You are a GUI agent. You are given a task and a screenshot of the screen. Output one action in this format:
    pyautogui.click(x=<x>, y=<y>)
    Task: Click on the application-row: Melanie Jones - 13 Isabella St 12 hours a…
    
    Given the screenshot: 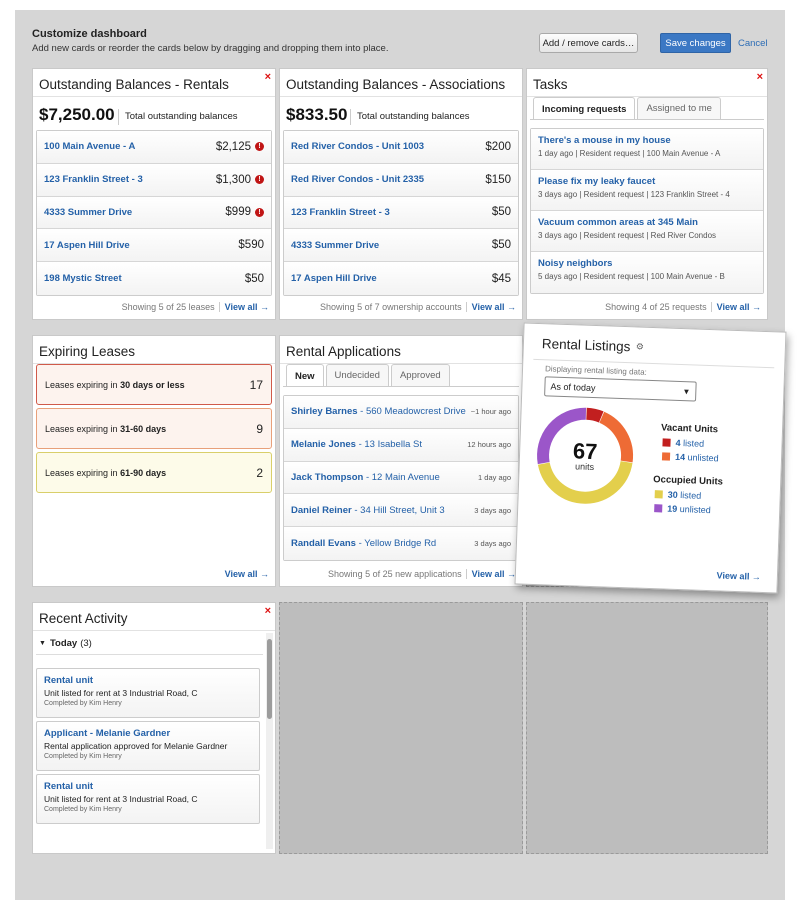 What is the action you would take?
    pyautogui.click(x=401, y=445)
    